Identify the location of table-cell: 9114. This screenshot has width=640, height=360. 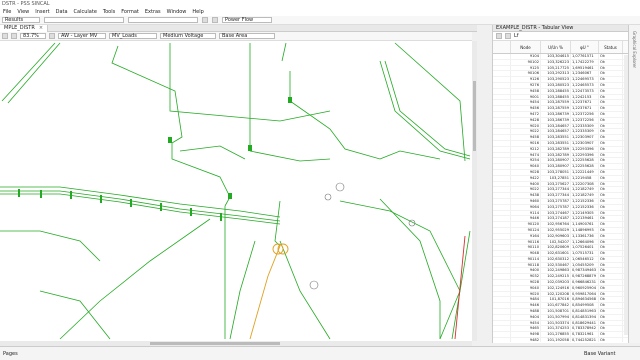
(526, 213).